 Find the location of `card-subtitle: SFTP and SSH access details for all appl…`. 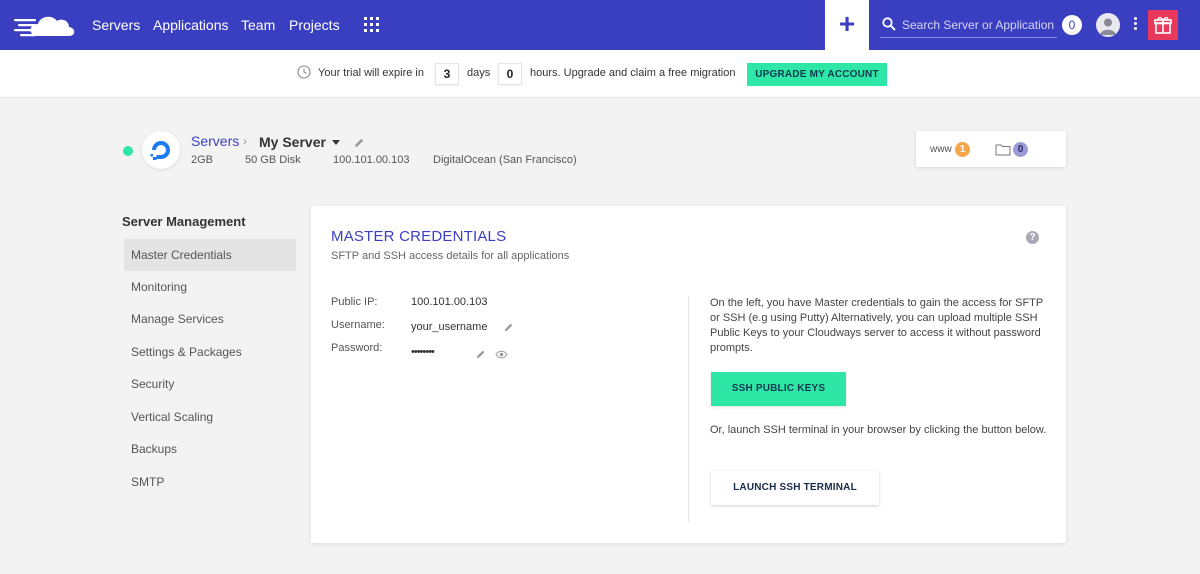

card-subtitle: SFTP and SSH access details for all appl… is located at coordinates (450, 256).